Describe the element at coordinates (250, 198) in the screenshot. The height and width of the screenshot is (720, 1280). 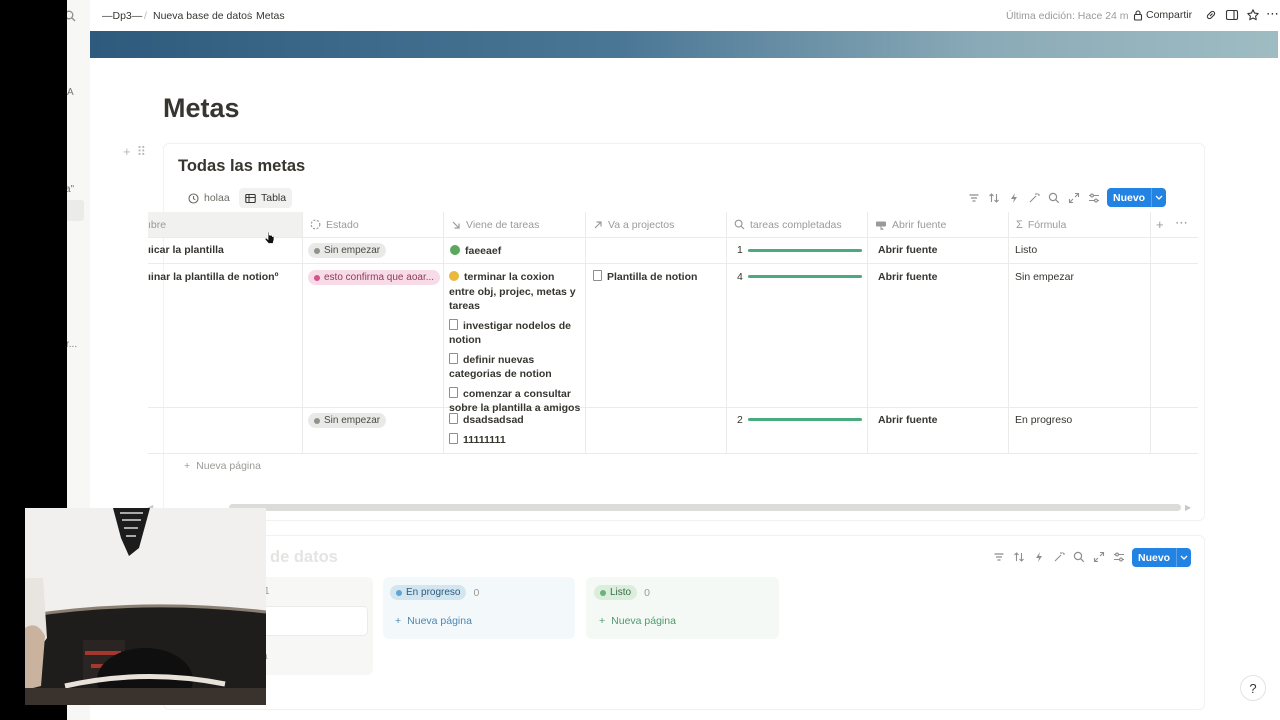
I see `table-icon` at that location.